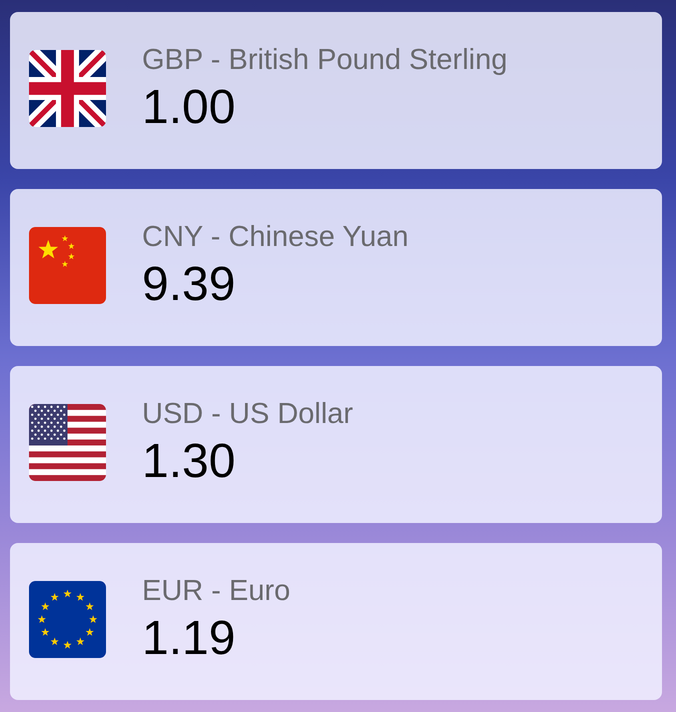 The height and width of the screenshot is (712, 676). Describe the element at coordinates (189, 462) in the screenshot. I see `exchange-rate: 1.30` at that location.